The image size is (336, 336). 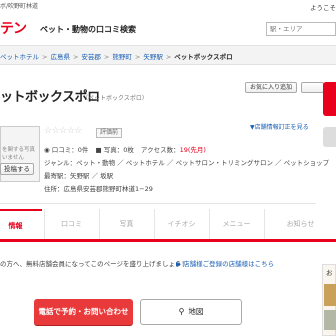 I want to click on header-top-note: ボ/吹野町林道, so click(x=19, y=6).